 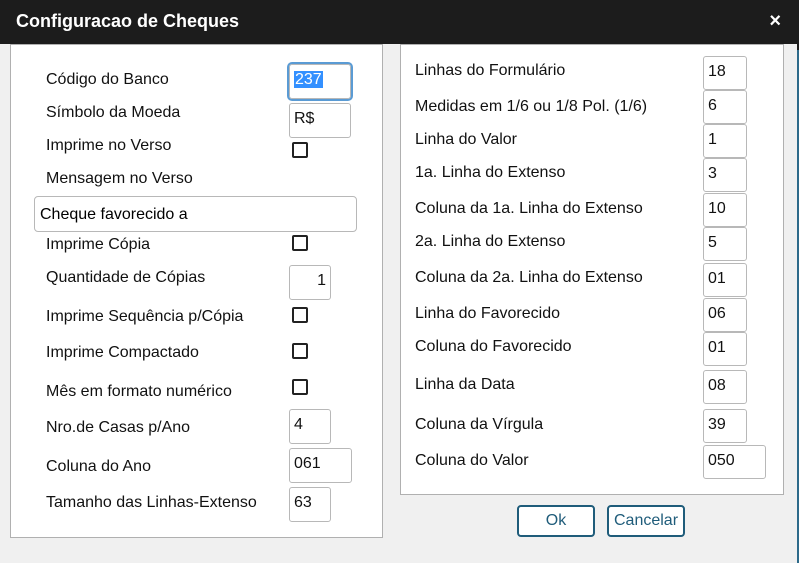 What do you see at coordinates (734, 462) in the screenshot?
I see `col-valor-input: 050` at bounding box center [734, 462].